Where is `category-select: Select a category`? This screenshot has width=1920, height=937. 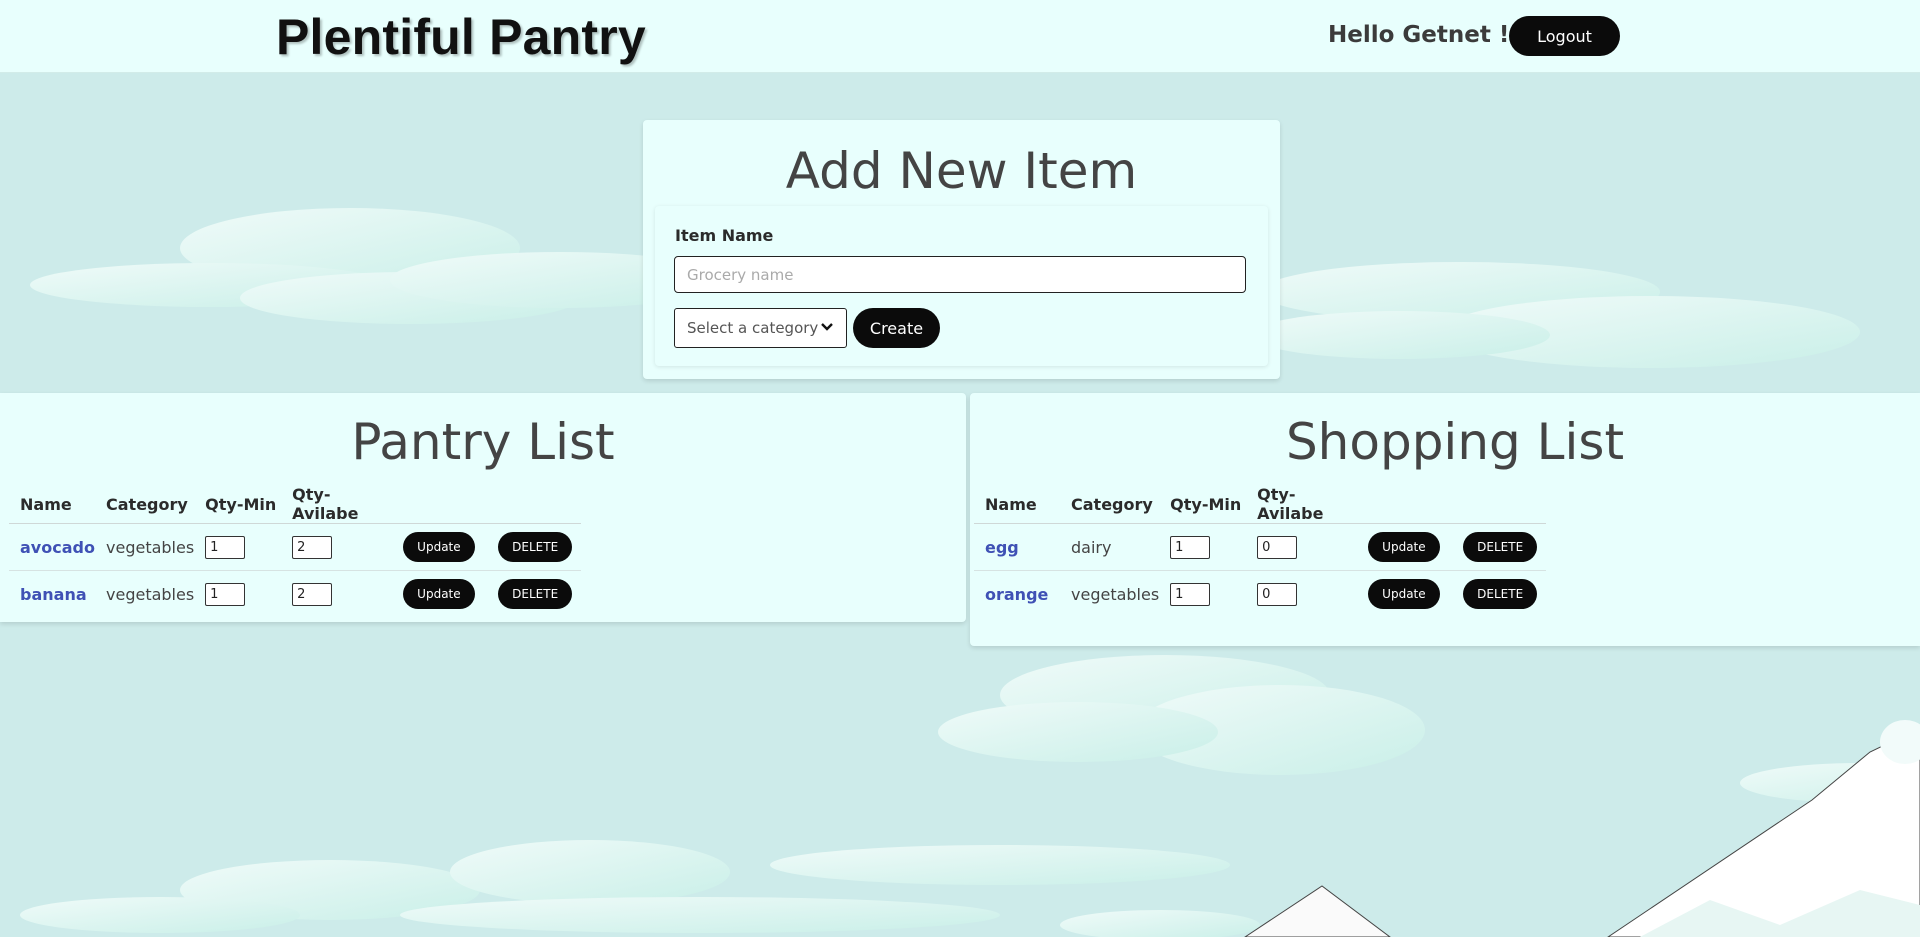
category-select: Select a category is located at coordinates (760, 328).